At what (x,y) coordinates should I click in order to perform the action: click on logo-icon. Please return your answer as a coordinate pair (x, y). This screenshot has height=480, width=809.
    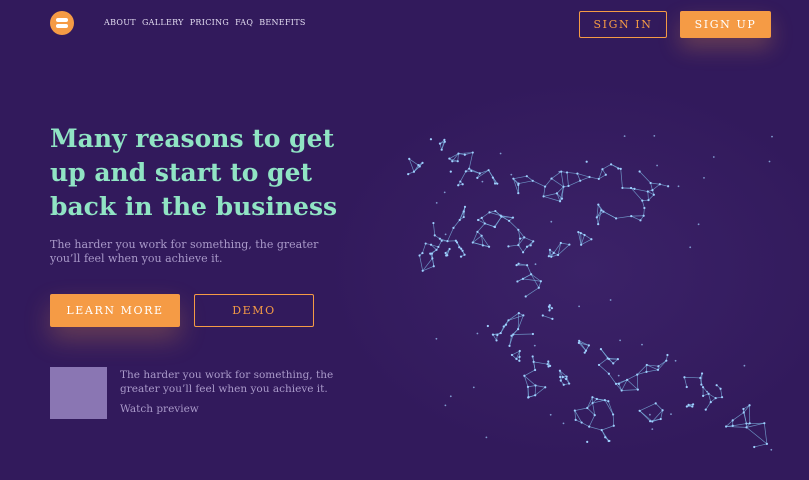
    Looking at the image, I should click on (62, 23).